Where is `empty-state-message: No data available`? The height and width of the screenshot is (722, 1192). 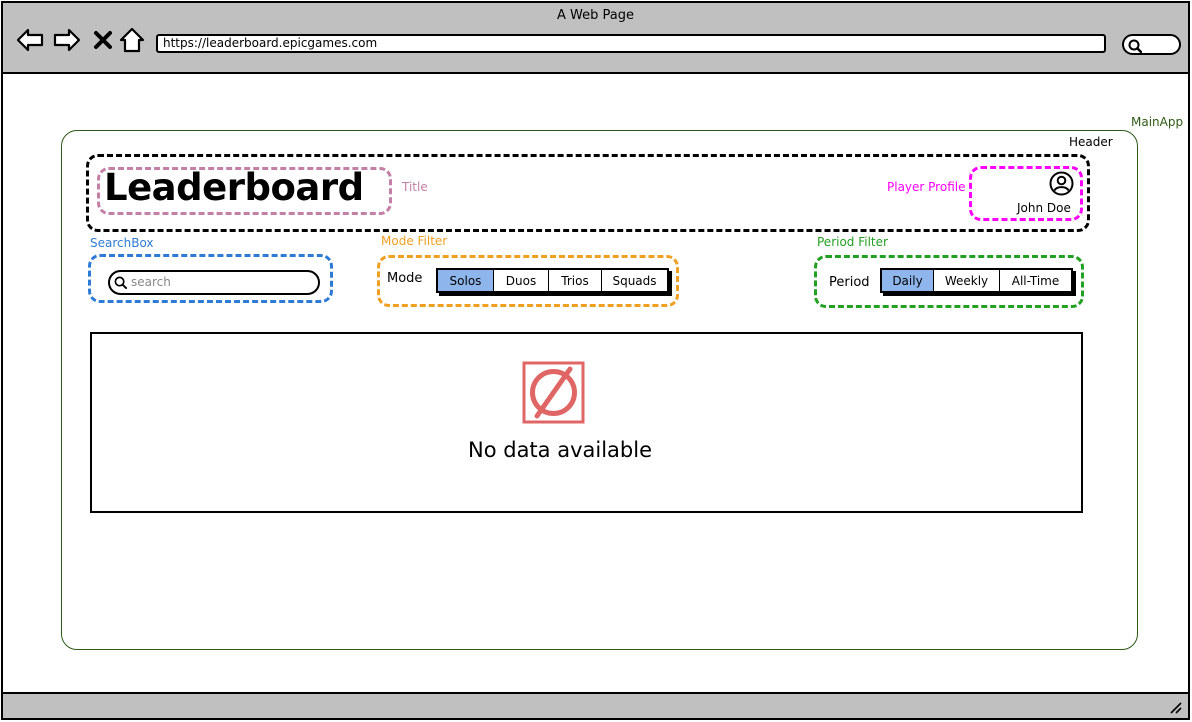
empty-state-message: No data available is located at coordinates (560, 450).